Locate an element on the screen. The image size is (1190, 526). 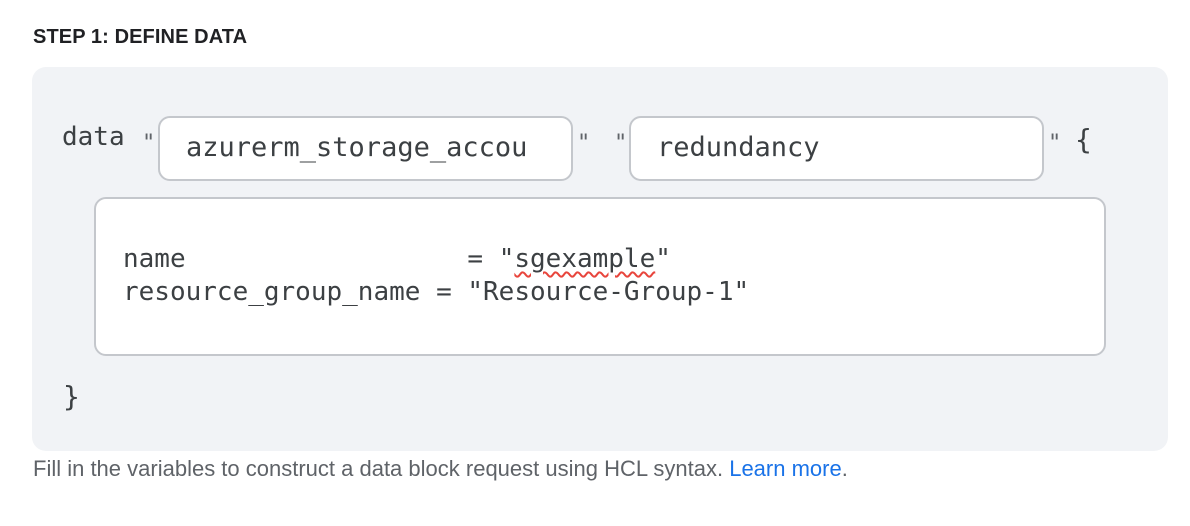
open-brace: { is located at coordinates (1083, 139).